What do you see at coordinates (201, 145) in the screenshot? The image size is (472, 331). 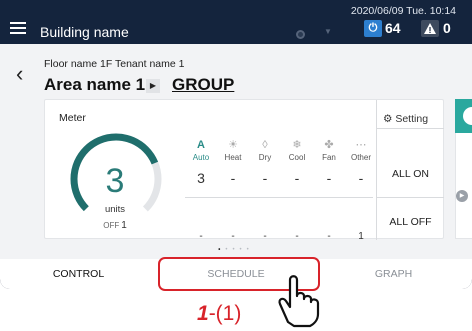 I see `auto-mode-icon: A` at bounding box center [201, 145].